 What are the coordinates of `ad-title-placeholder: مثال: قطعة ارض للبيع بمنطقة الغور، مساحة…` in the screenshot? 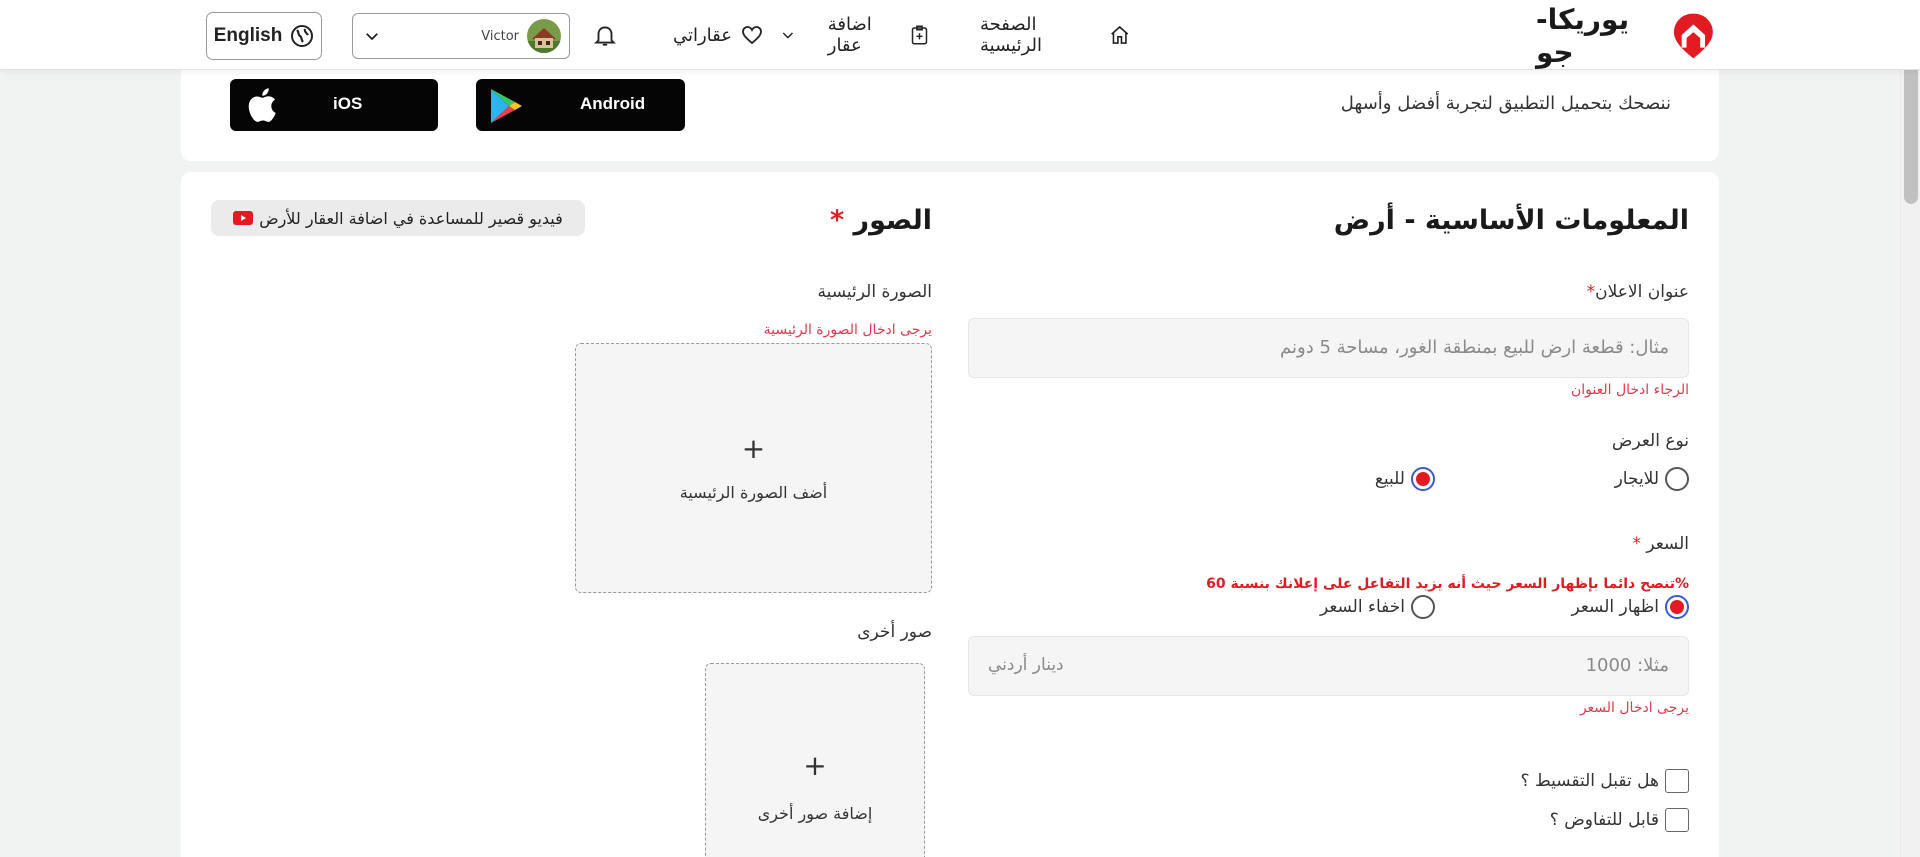 It's located at (1474, 347).